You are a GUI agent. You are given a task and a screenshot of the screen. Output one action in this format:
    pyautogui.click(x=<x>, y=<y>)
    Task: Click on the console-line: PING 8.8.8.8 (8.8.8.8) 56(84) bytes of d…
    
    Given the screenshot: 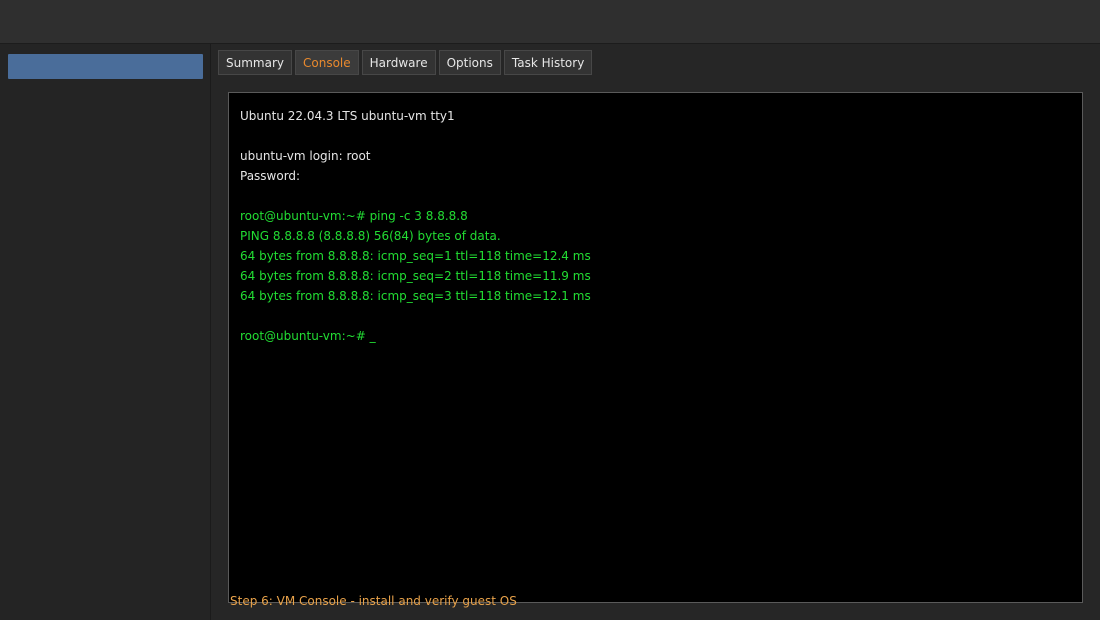 What is the action you would take?
    pyautogui.click(x=370, y=236)
    